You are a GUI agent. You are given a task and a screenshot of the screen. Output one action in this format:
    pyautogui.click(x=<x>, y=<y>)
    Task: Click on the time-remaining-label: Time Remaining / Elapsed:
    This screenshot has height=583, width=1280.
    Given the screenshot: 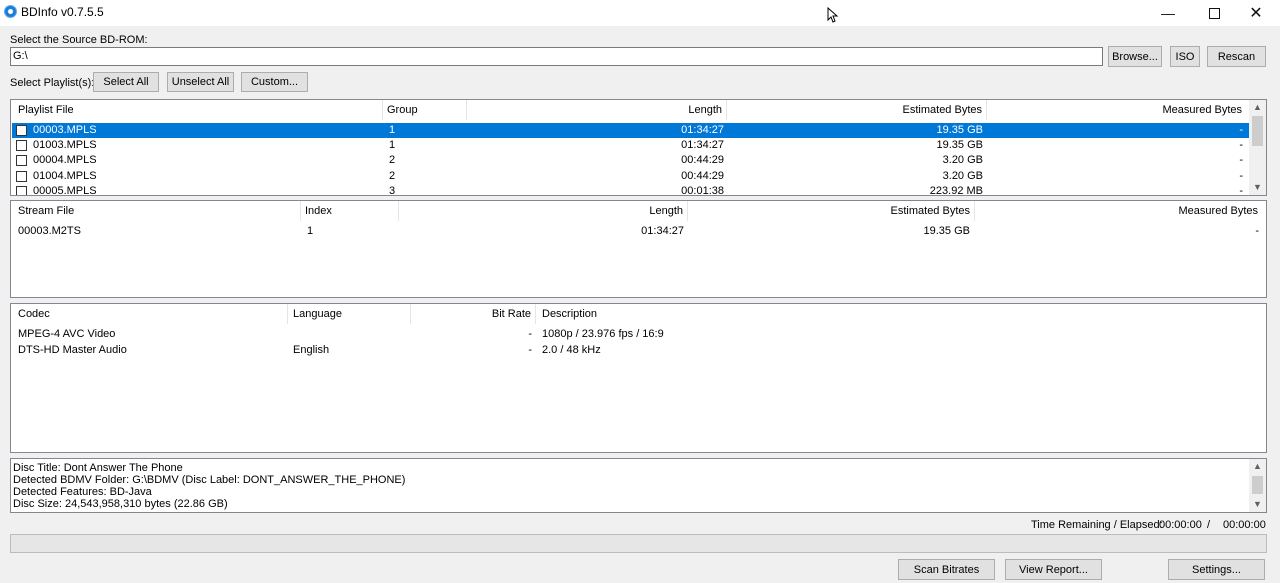 What is the action you would take?
    pyautogui.click(x=1097, y=525)
    